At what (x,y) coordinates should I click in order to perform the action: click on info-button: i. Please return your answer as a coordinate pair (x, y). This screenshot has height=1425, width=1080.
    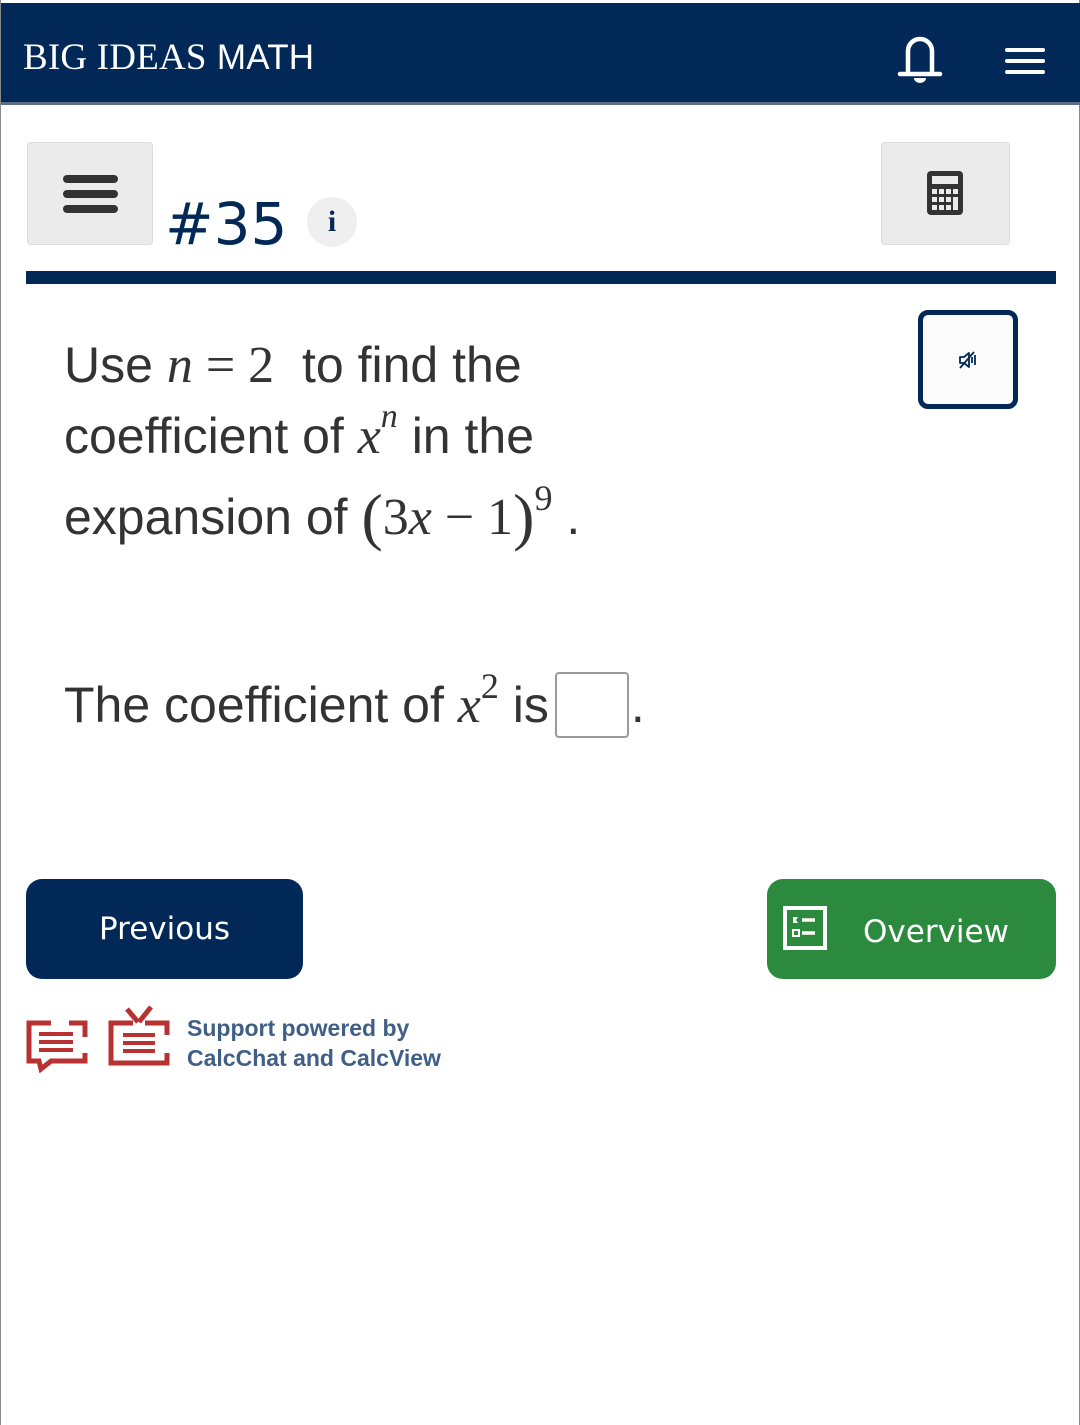
    Looking at the image, I should click on (332, 222).